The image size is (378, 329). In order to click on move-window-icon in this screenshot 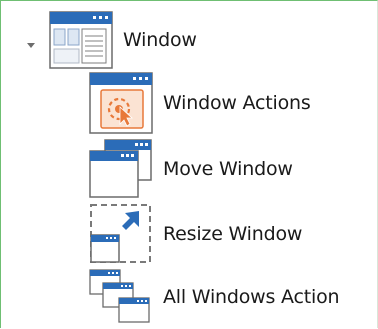, I will do `click(121, 169)`.